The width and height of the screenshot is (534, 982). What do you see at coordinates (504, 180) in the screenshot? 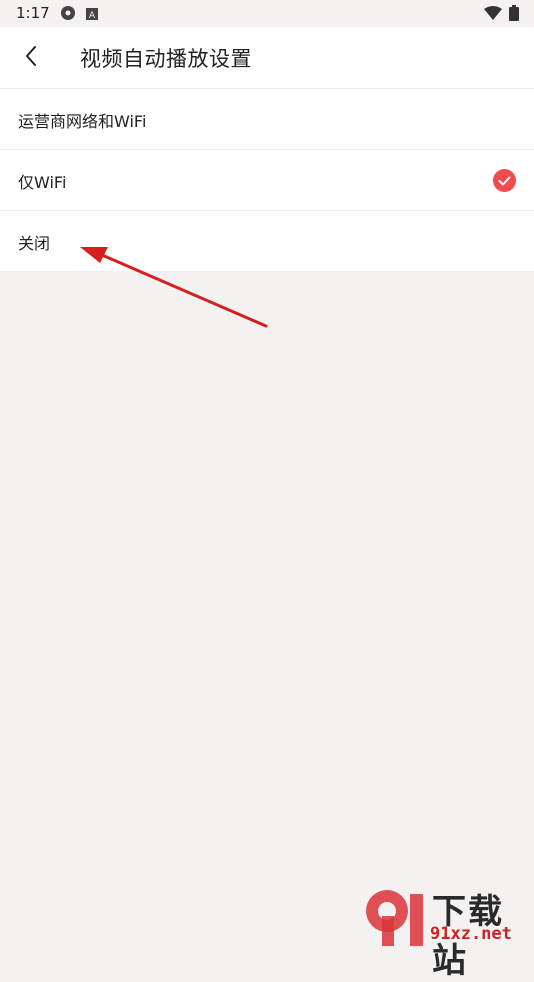
I see `checkmark-icon` at bounding box center [504, 180].